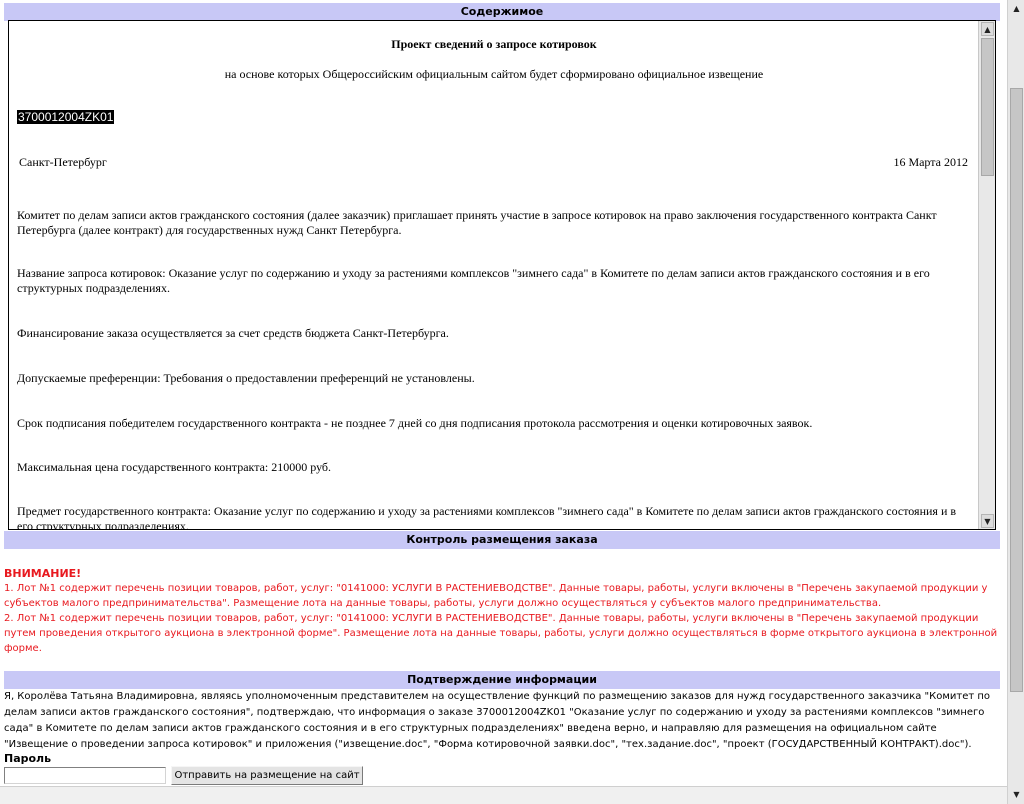 The image size is (1024, 804). What do you see at coordinates (267, 775) in the screenshot?
I see `submit-to-site-button: Отправить на размещение на сайт` at bounding box center [267, 775].